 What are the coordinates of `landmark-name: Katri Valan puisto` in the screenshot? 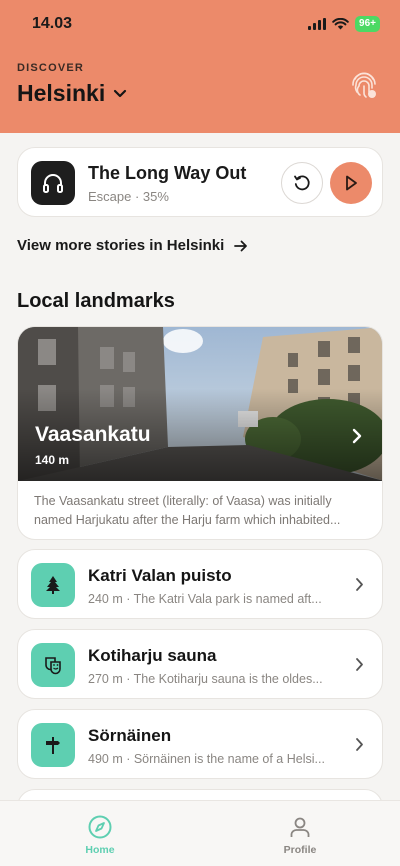 It's located at (160, 575).